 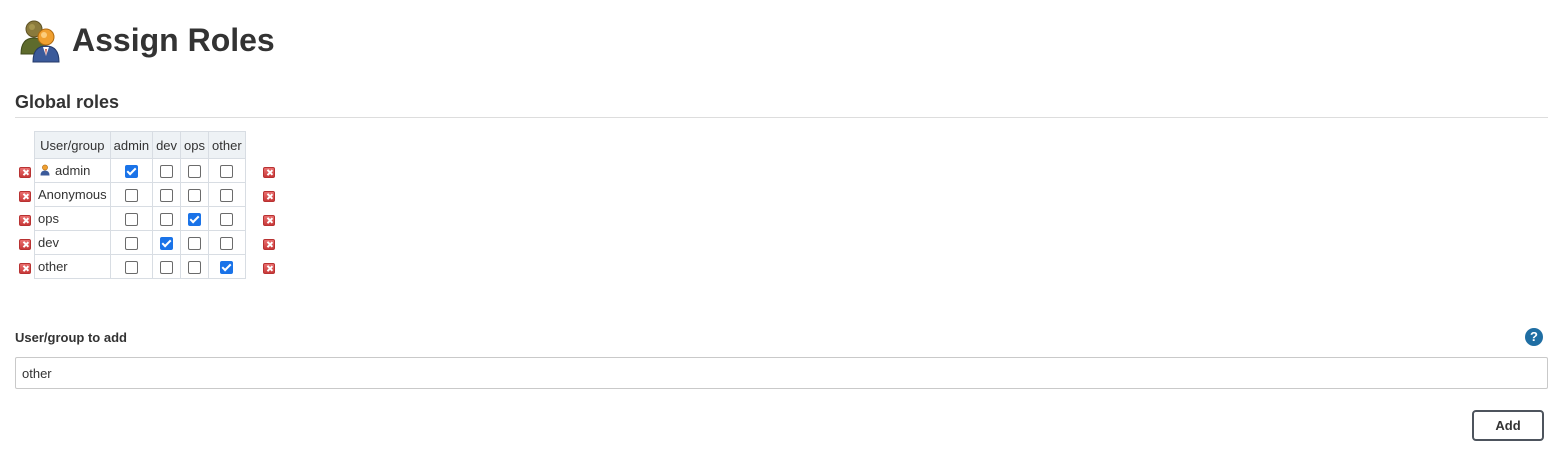 What do you see at coordinates (195, 220) in the screenshot?
I see `role-checkbox-ops-ops` at bounding box center [195, 220].